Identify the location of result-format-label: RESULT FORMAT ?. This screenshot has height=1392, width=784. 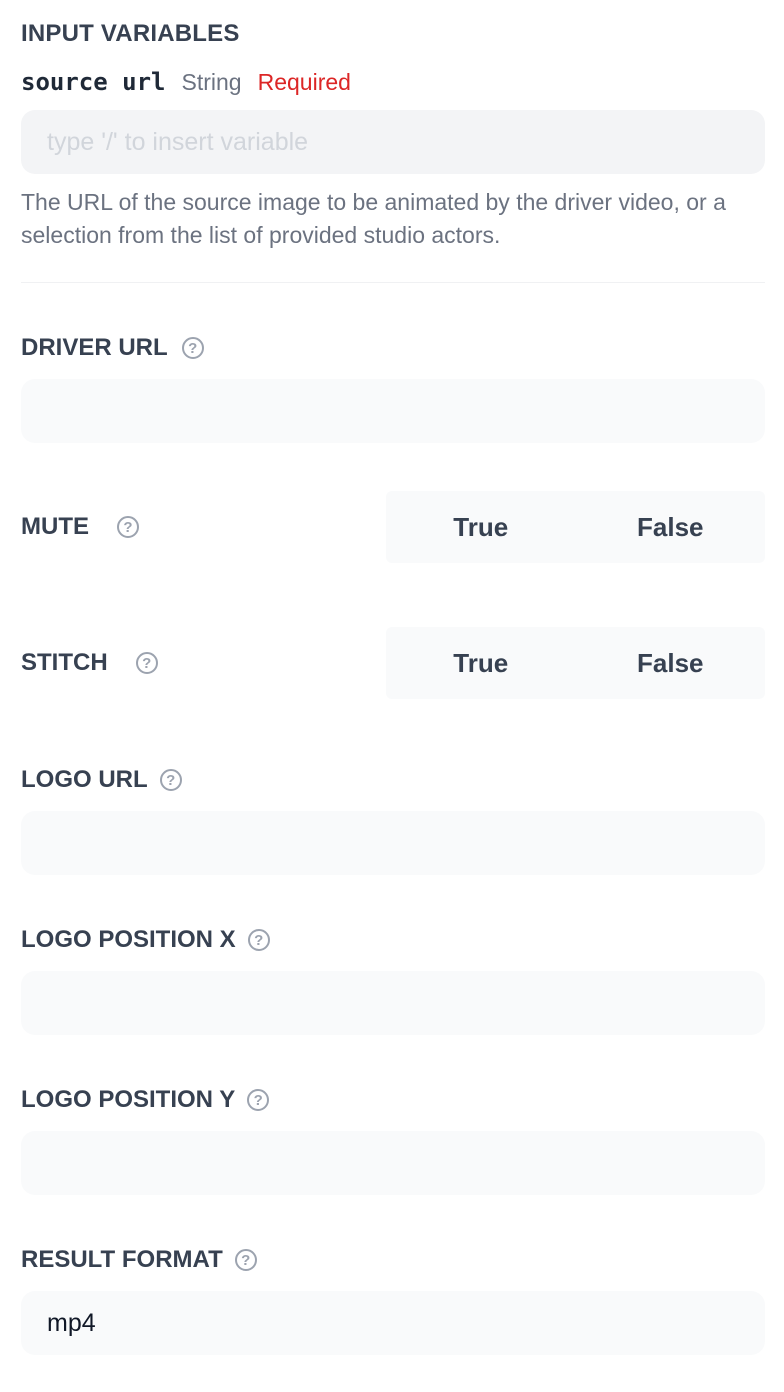
(139, 1260).